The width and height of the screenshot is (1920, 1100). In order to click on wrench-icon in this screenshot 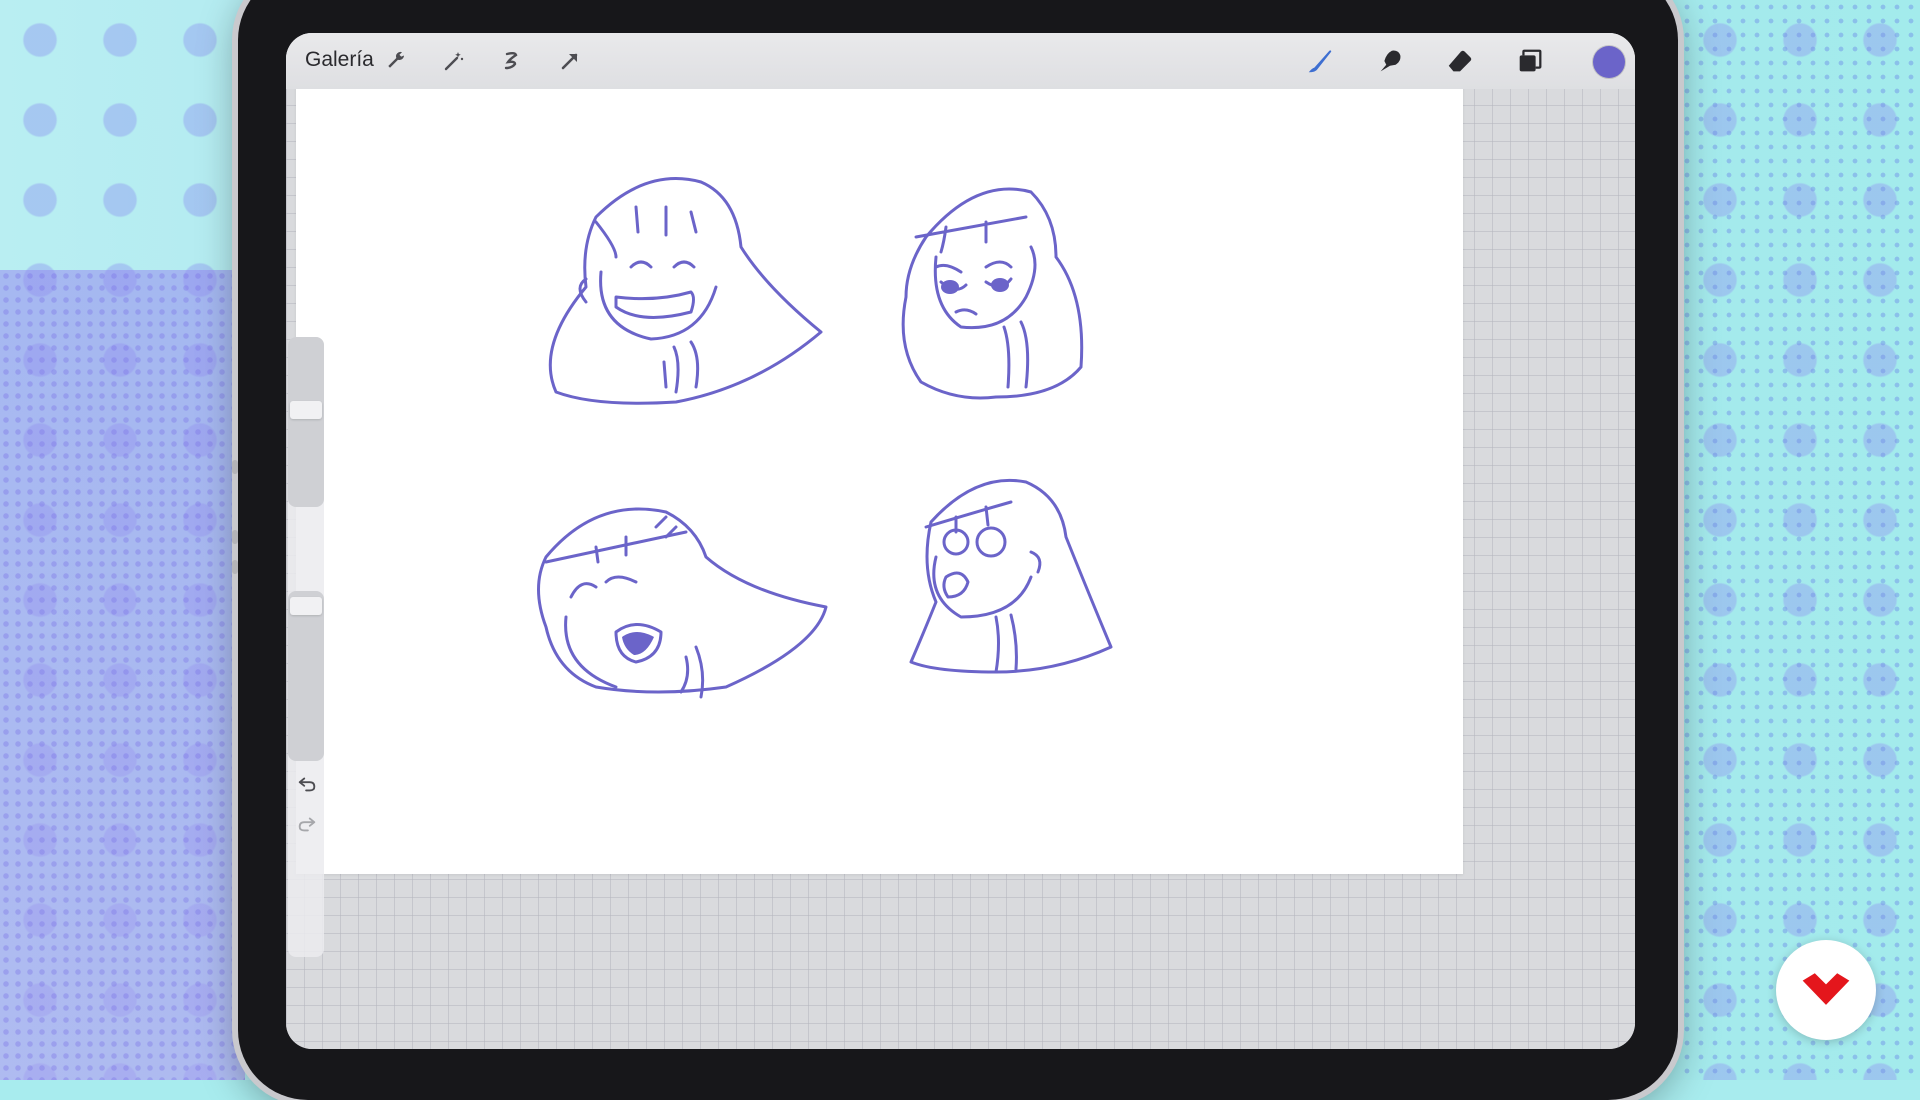, I will do `click(396, 59)`.